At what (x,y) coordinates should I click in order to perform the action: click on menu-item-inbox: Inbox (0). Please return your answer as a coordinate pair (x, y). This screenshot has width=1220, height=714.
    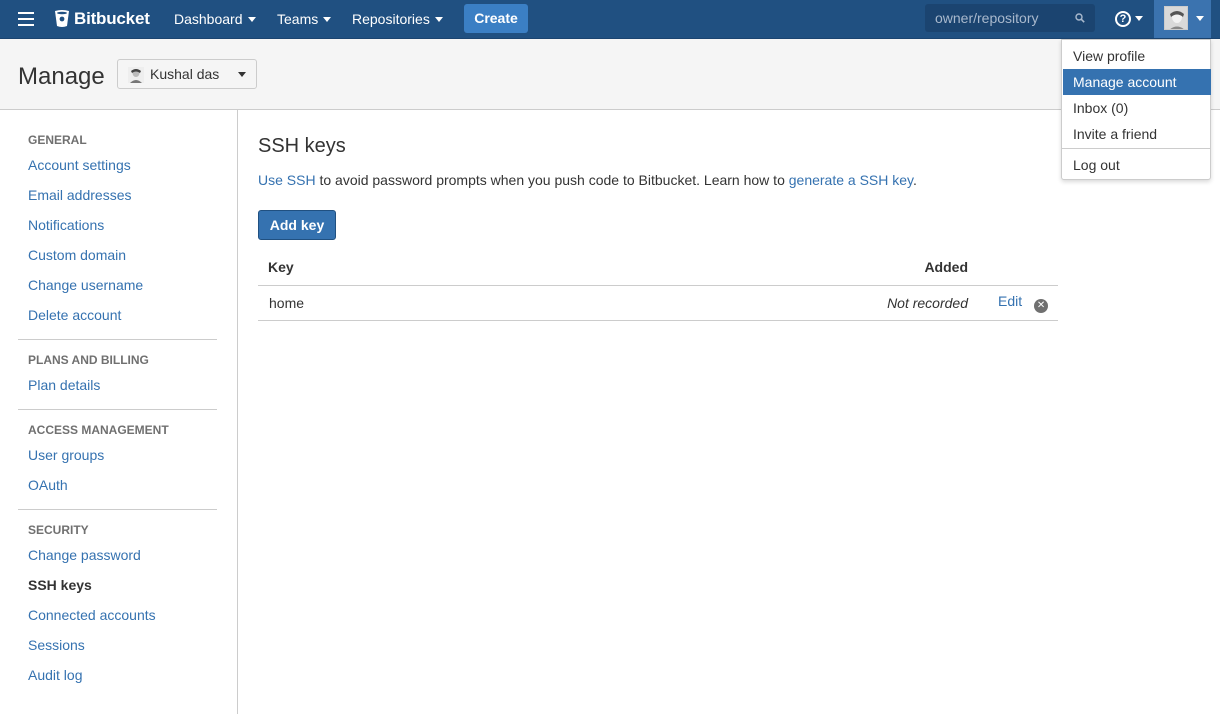
    Looking at the image, I should click on (1137, 108).